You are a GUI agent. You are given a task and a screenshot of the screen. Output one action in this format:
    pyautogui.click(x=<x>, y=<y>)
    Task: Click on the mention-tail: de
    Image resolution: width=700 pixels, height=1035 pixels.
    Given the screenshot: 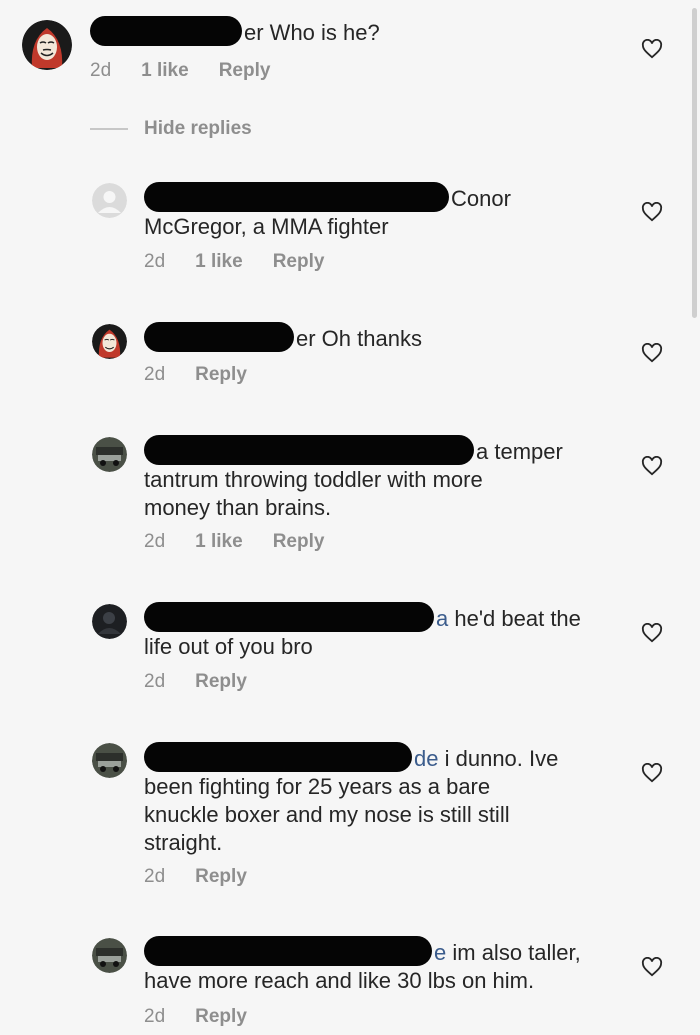 What is the action you would take?
    pyautogui.click(x=426, y=758)
    